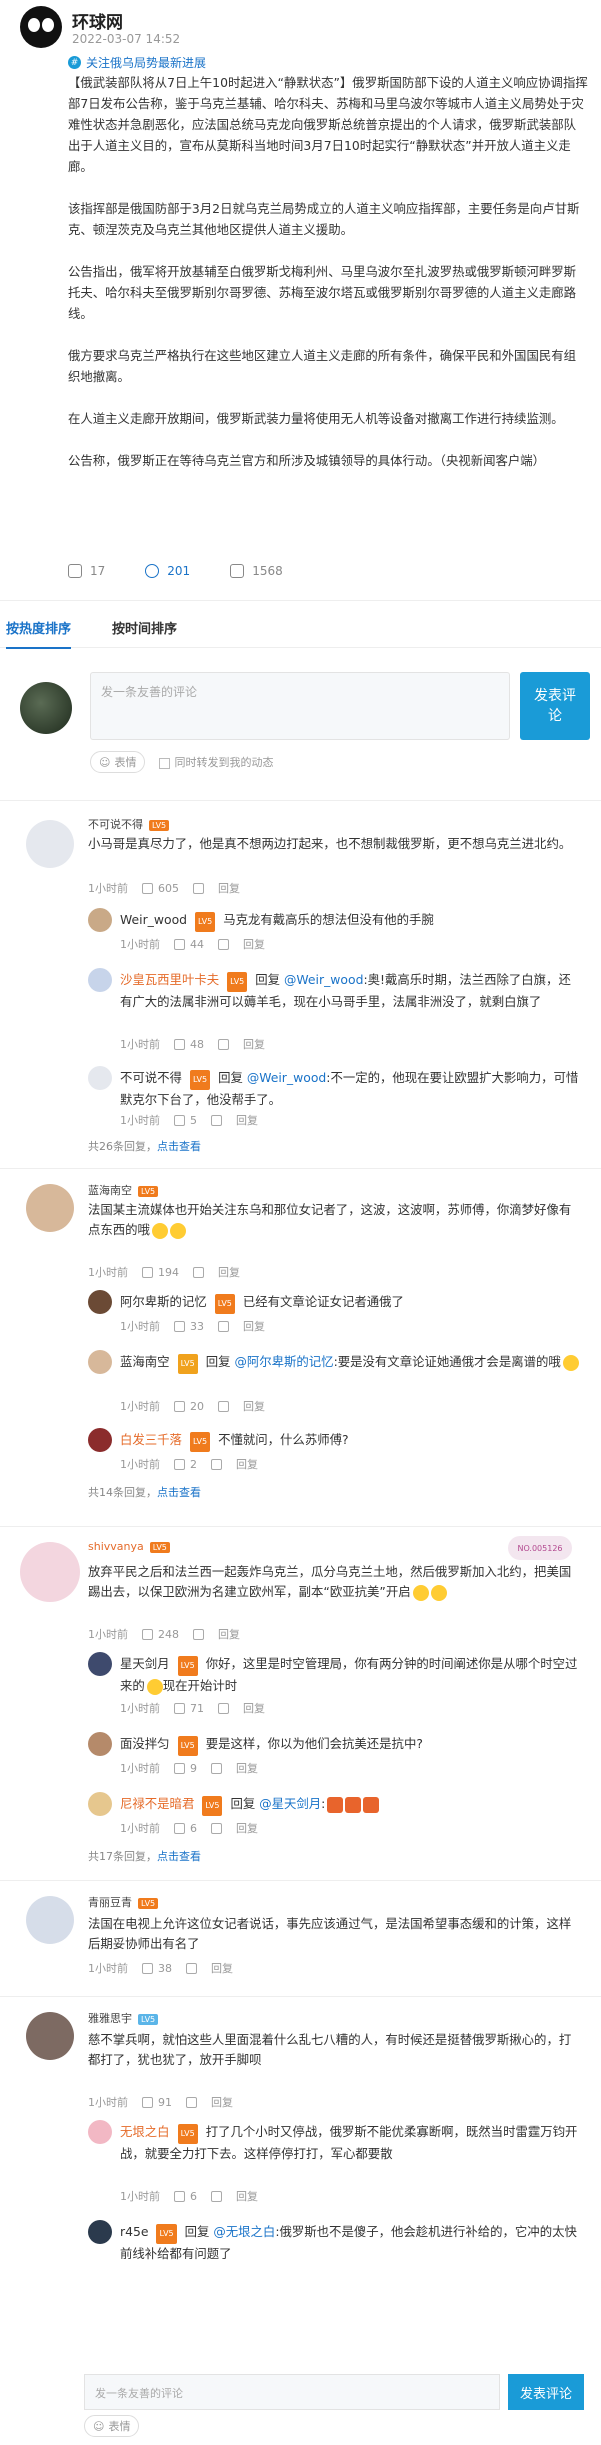  I want to click on comment-input: 发一条友善的评论, so click(300, 706).